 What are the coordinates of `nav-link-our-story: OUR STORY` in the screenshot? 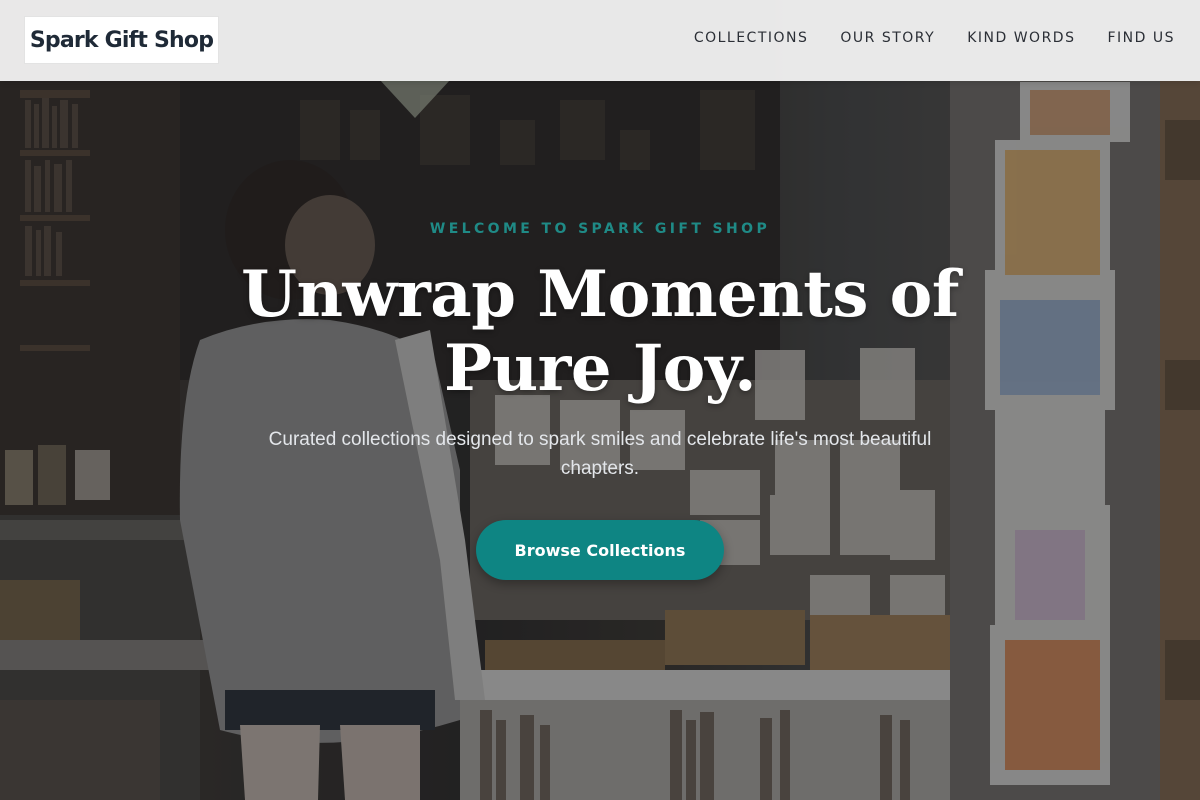 It's located at (887, 38).